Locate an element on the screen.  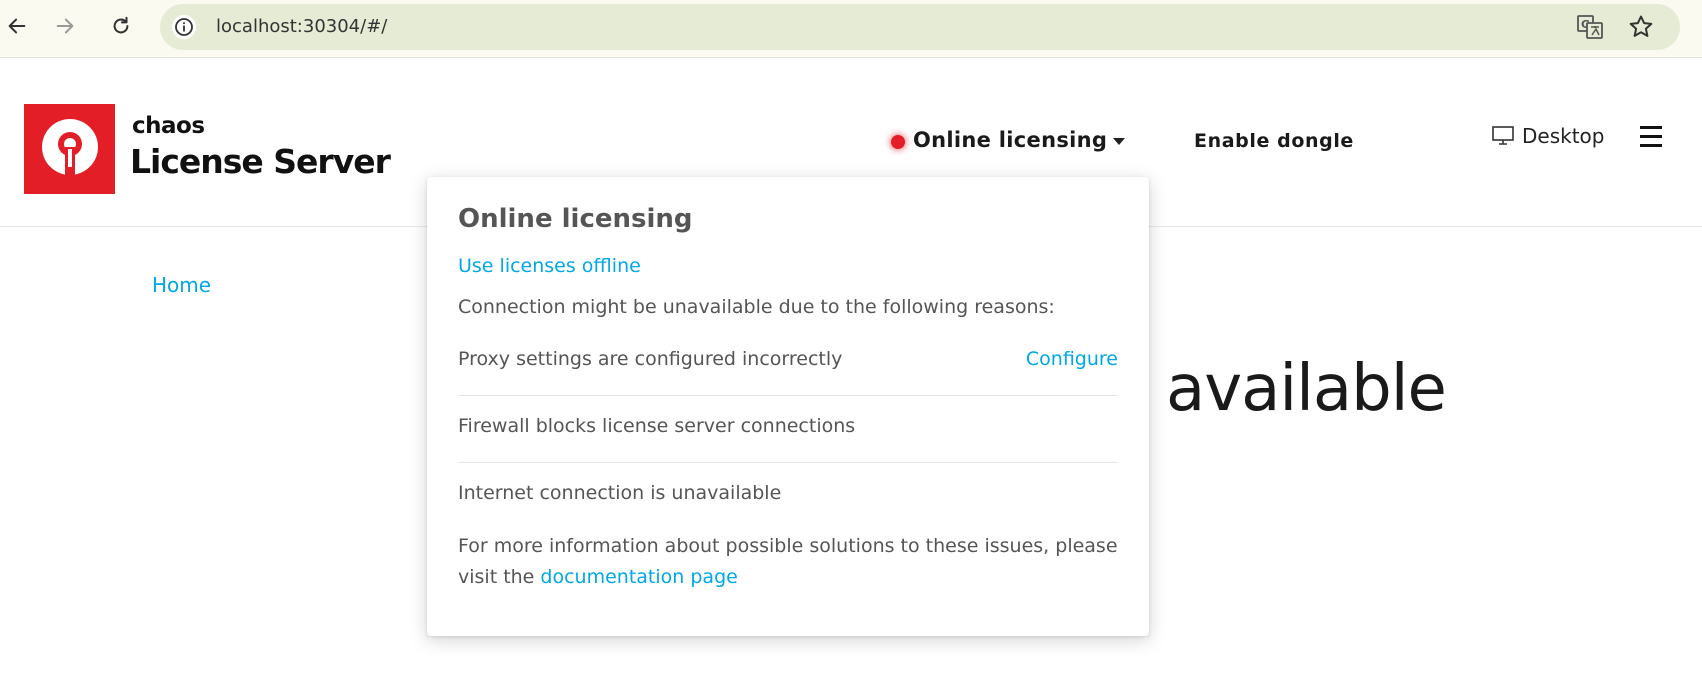
translate-icon: G is located at coordinates (1590, 27).